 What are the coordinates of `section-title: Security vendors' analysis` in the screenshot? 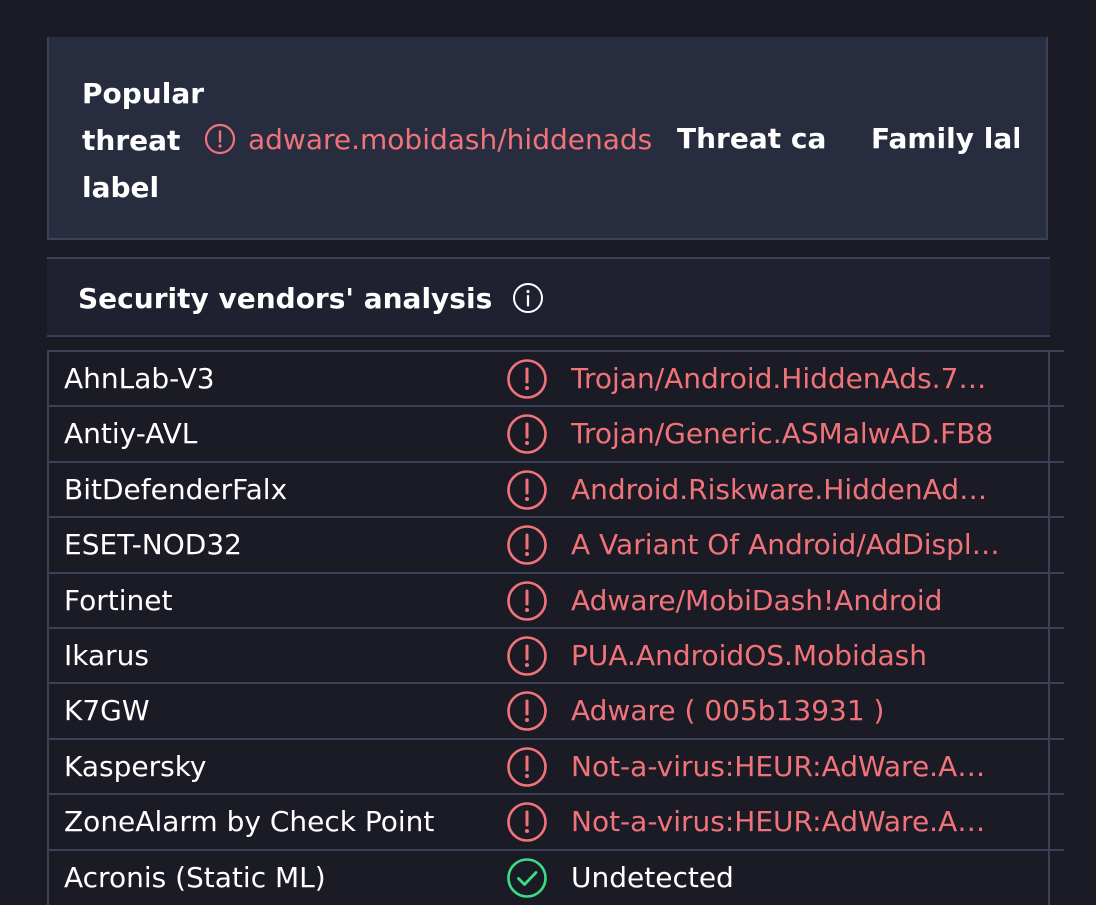 It's located at (311, 298).